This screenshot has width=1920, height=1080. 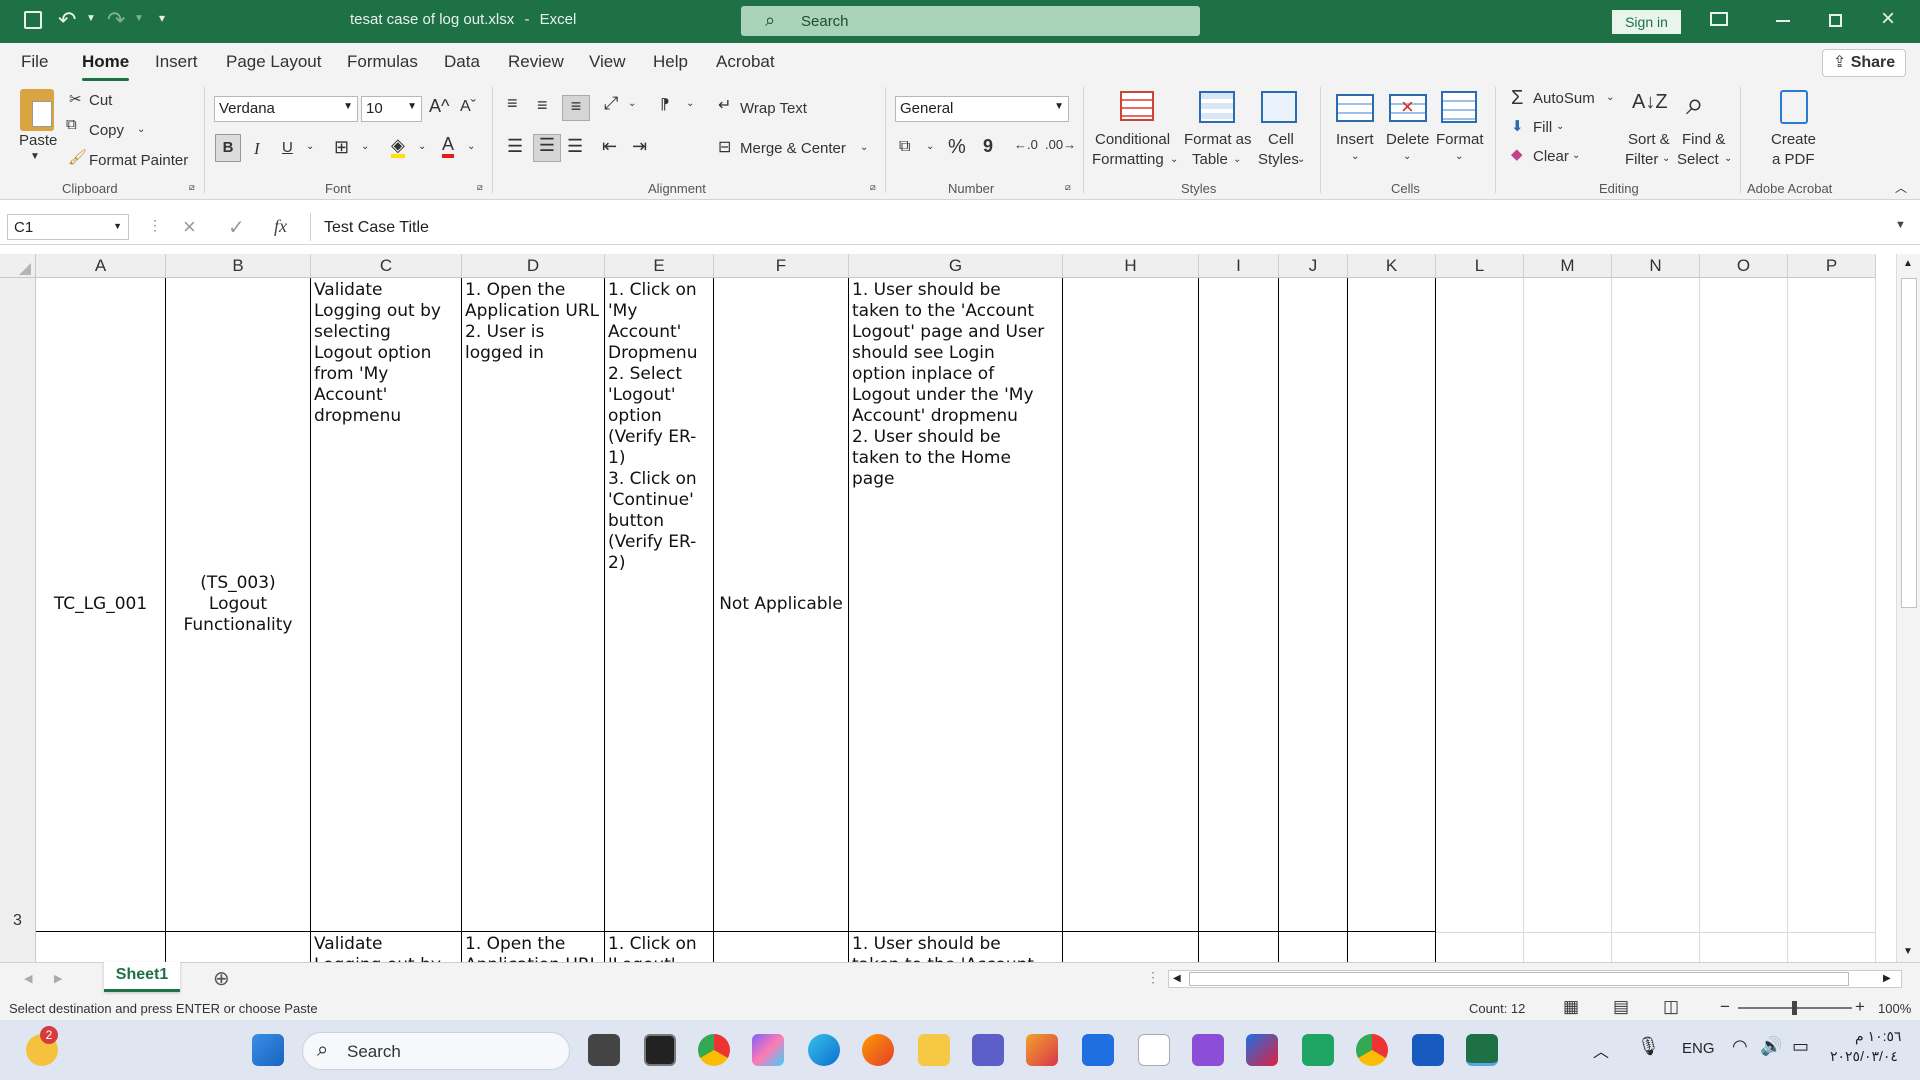 What do you see at coordinates (268, 1050) in the screenshot?
I see `start-icon` at bounding box center [268, 1050].